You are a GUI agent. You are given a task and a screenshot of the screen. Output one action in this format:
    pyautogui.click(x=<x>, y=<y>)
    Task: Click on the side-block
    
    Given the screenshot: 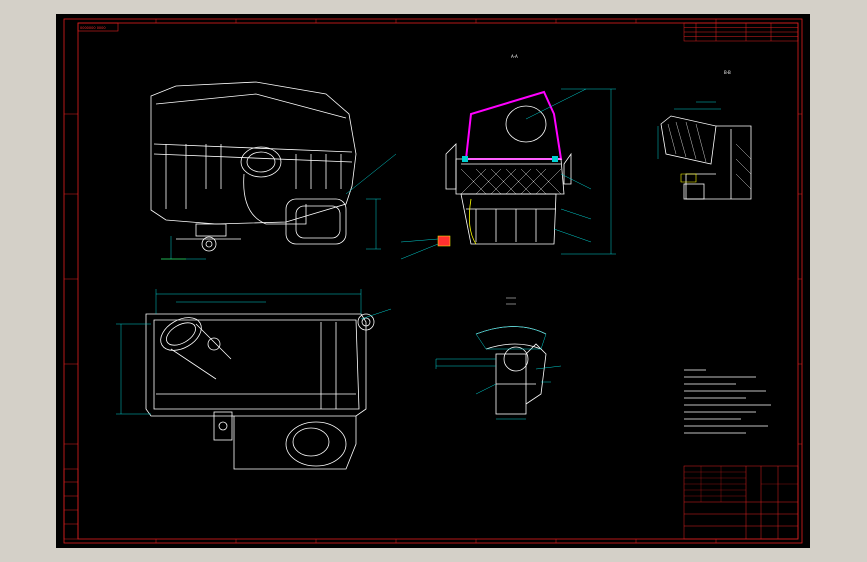 What is the action you would take?
    pyautogui.click(x=71, y=504)
    